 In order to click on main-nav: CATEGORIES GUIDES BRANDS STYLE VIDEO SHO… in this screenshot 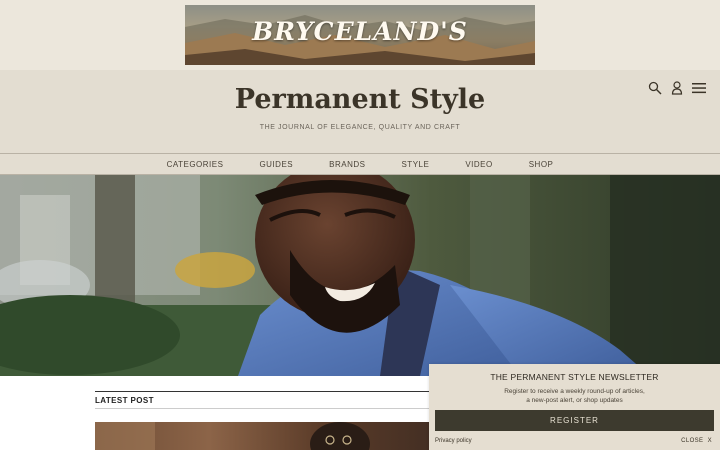, I will do `click(360, 164)`.